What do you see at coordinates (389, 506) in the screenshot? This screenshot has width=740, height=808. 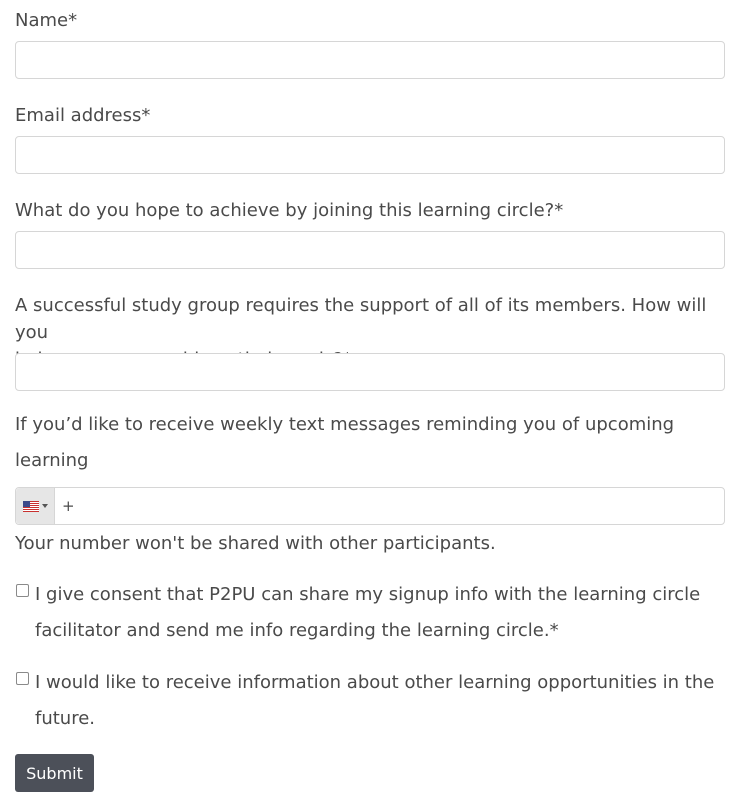 I see `phone-input` at bounding box center [389, 506].